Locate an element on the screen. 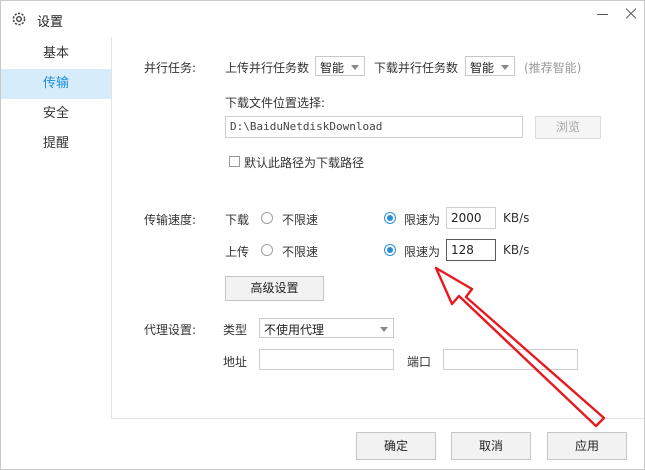  sidebar-item-security: 安全 is located at coordinates (56, 114).